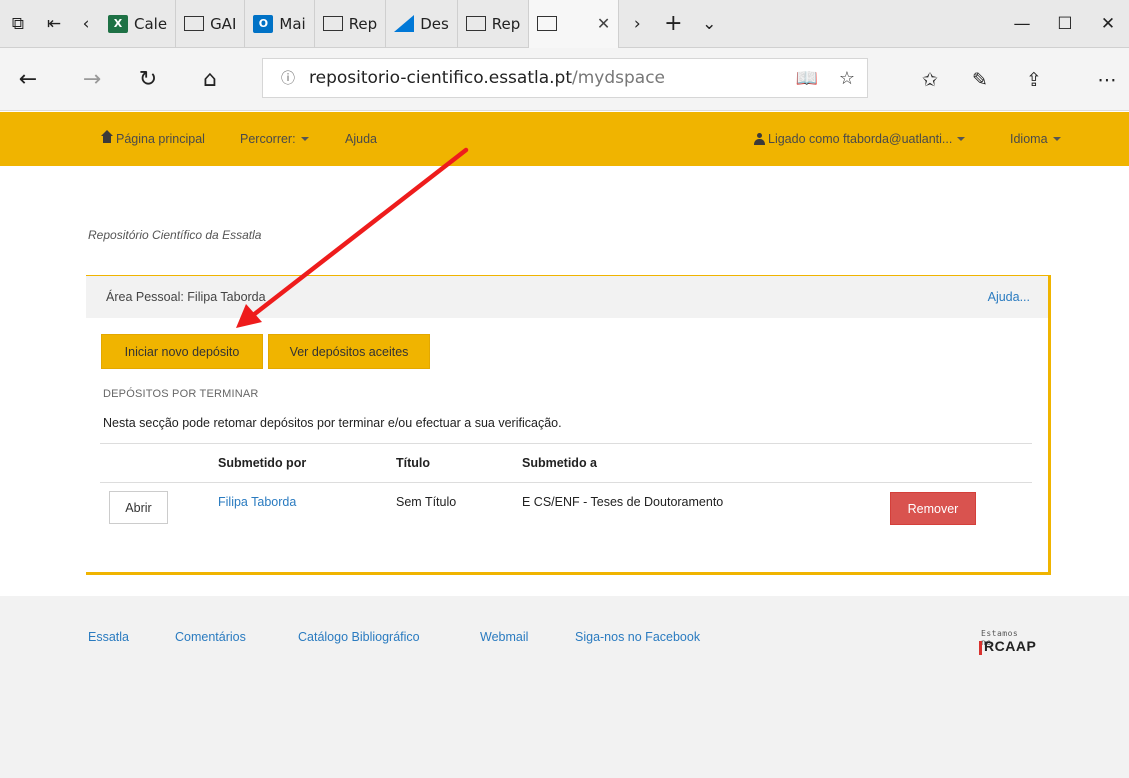  What do you see at coordinates (1065, 24) in the screenshot?
I see `maximize-icon: ☐` at bounding box center [1065, 24].